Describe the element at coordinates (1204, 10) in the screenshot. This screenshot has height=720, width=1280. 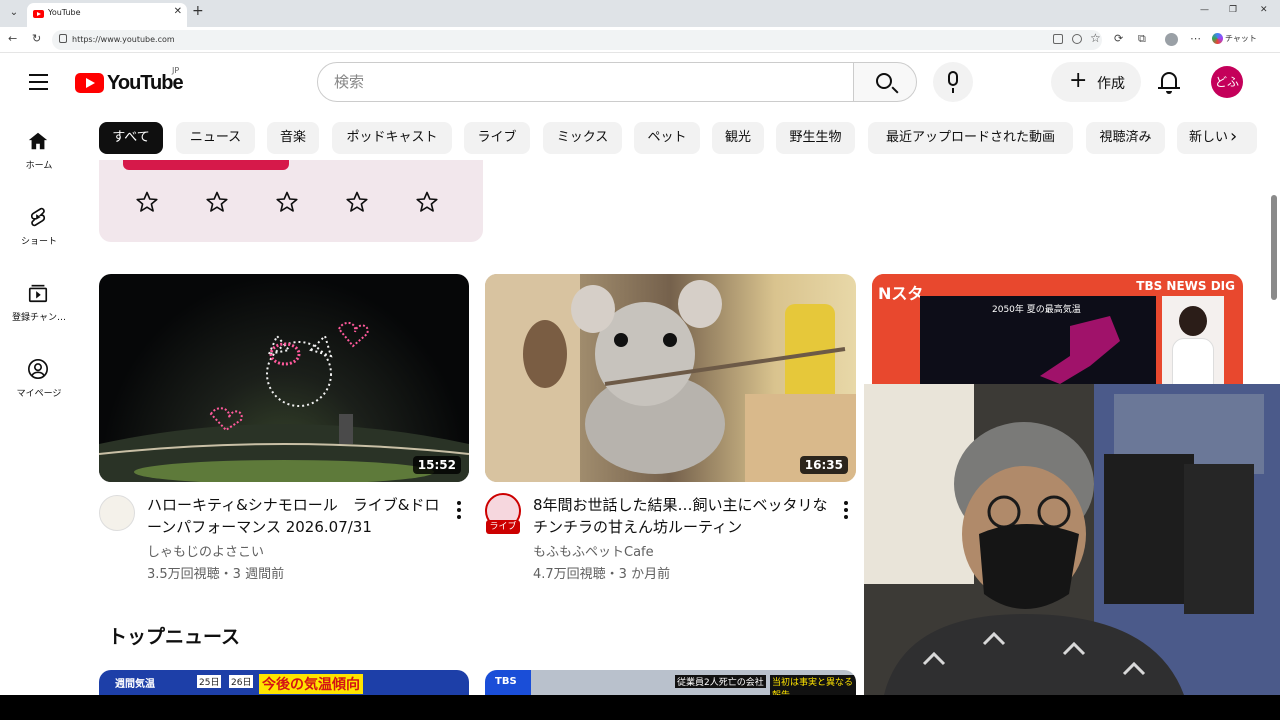
I see `minimize-icon: —` at that location.